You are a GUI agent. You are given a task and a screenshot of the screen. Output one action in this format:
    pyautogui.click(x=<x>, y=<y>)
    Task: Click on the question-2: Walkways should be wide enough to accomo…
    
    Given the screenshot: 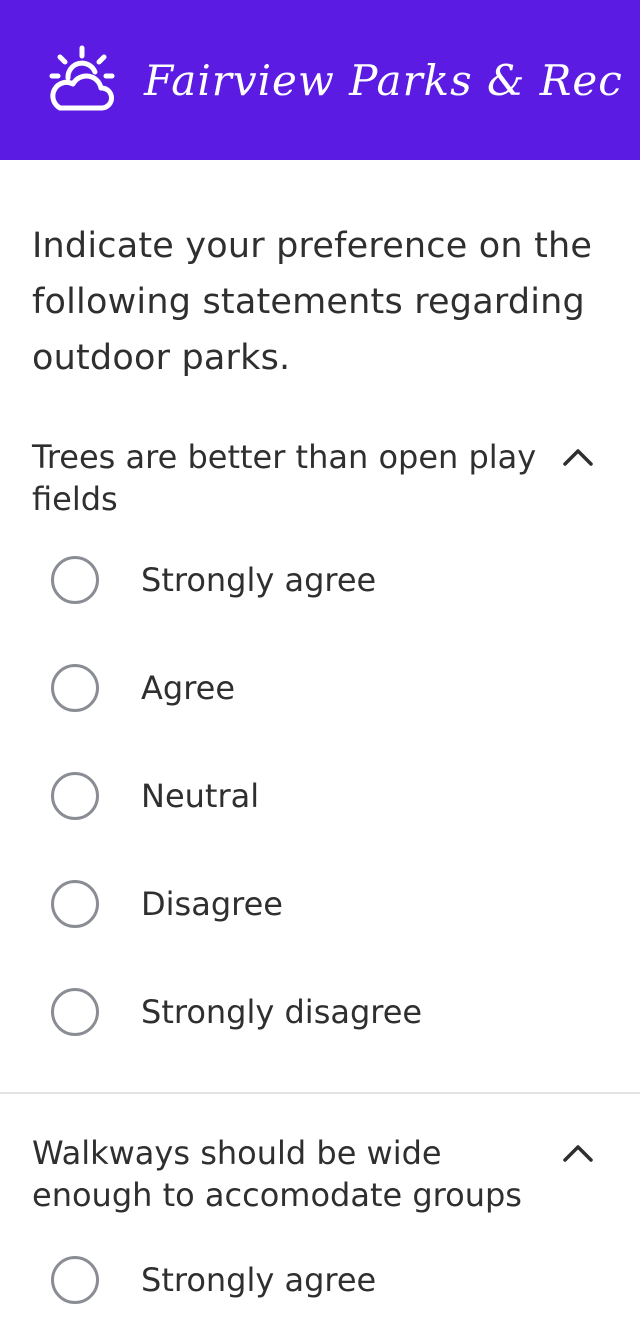 What is the action you would take?
    pyautogui.click(x=320, y=1229)
    